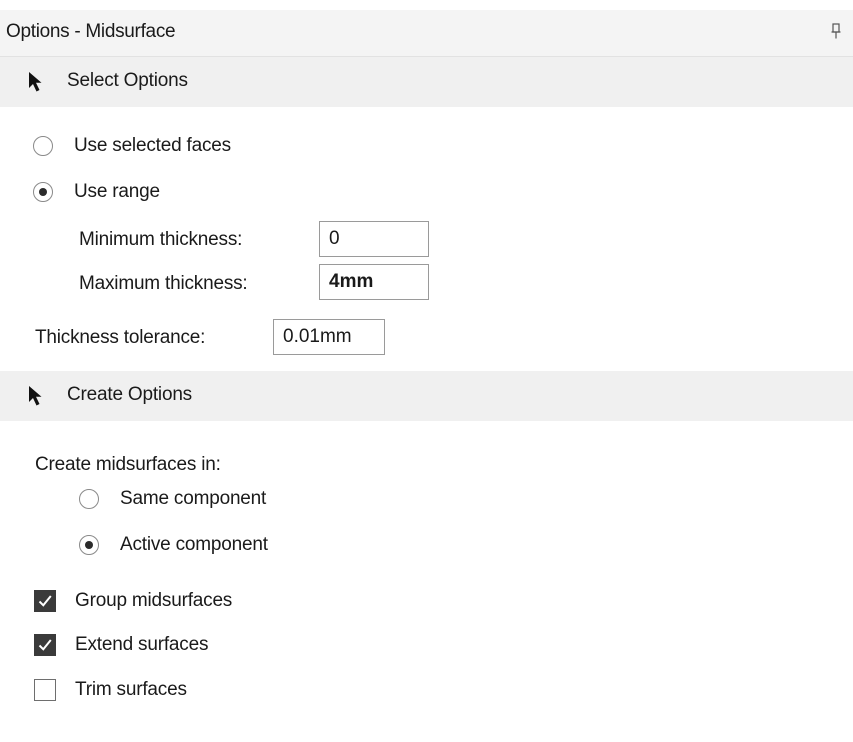 The height and width of the screenshot is (742, 853). Describe the element at coordinates (131, 689) in the screenshot. I see `trim-surfaces-label: Trim surfaces` at that location.